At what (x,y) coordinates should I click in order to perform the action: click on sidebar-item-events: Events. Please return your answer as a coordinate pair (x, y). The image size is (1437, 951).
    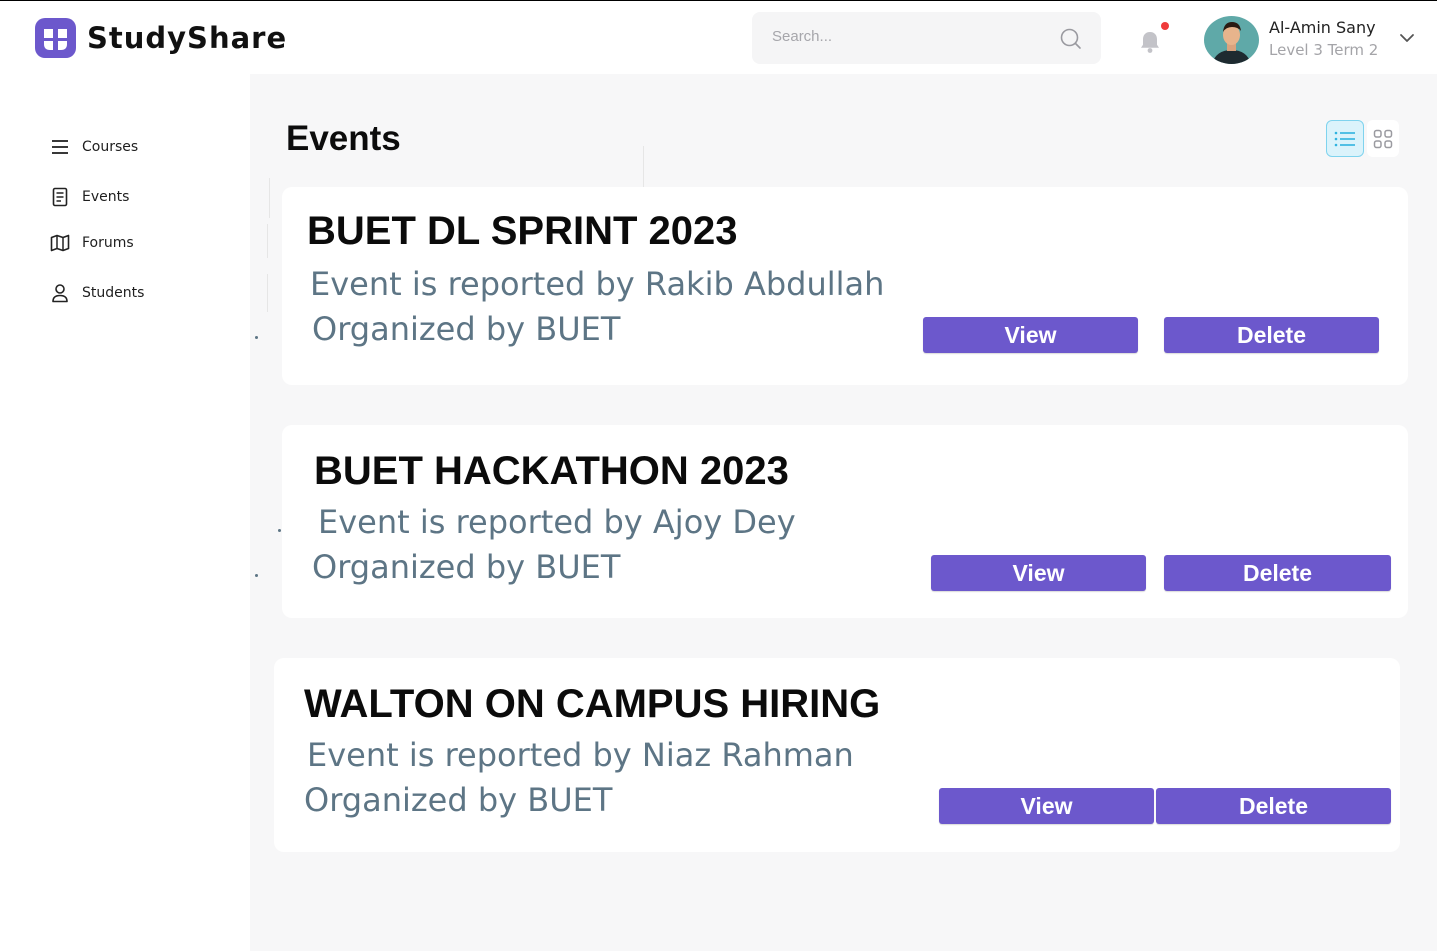
    Looking at the image, I should click on (89, 197).